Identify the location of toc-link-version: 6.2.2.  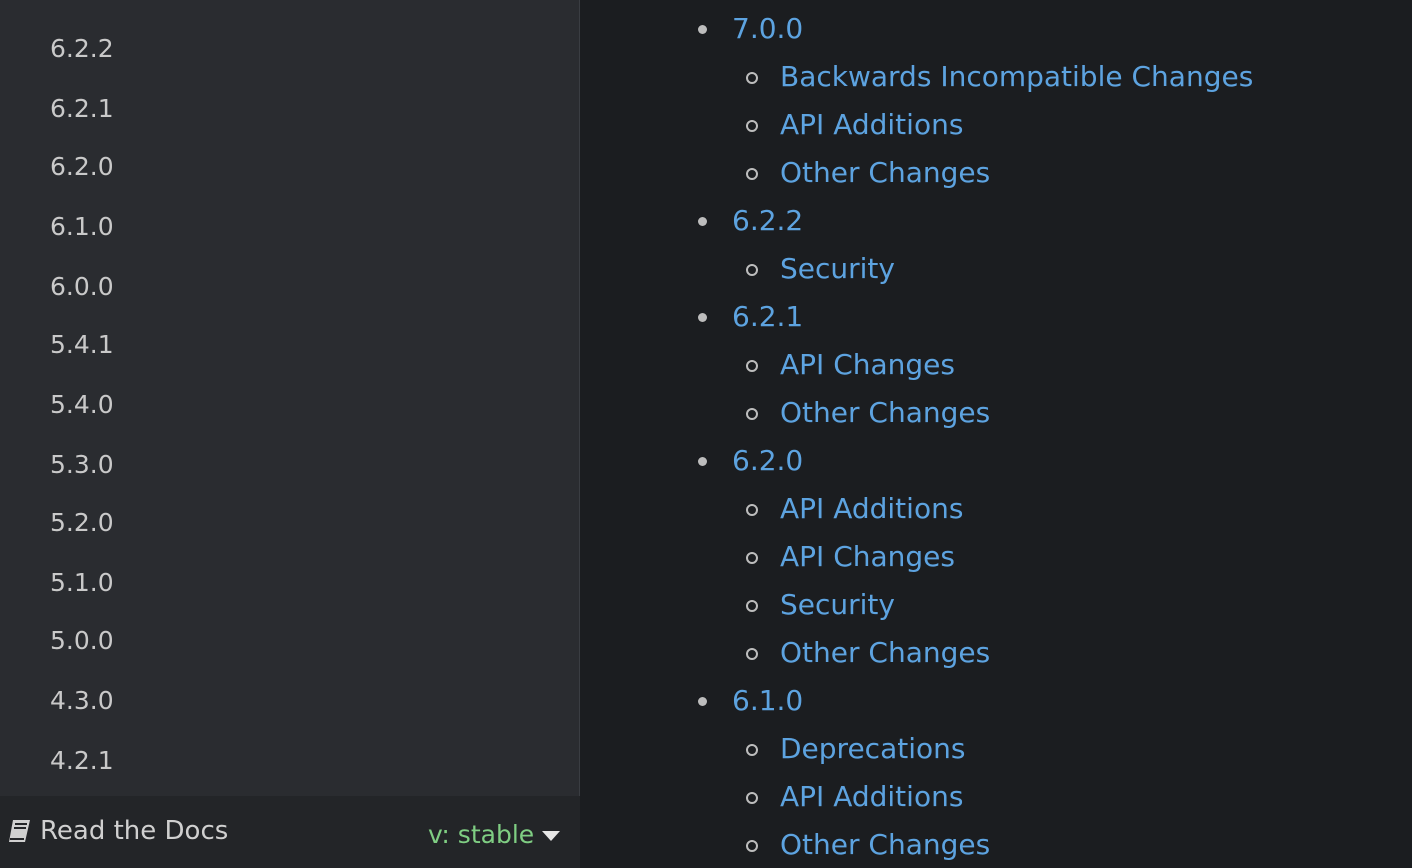
(767, 221).